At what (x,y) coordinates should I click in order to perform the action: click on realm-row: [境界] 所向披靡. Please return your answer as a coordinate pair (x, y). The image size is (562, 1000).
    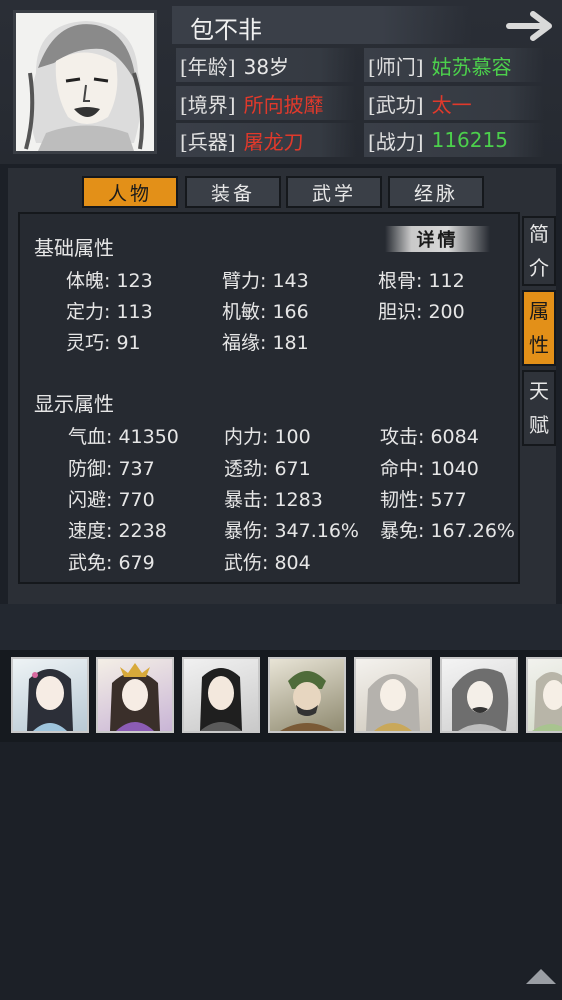
    Looking at the image, I should click on (252, 103).